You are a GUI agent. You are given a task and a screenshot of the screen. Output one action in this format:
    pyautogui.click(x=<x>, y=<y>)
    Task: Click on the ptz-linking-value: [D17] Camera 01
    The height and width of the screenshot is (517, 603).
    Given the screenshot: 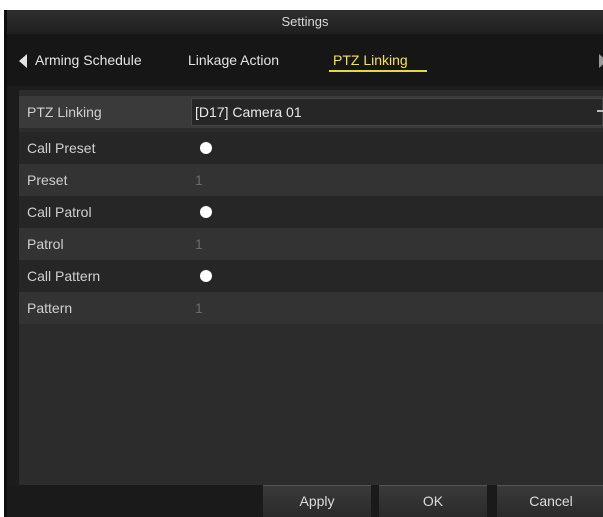 What is the action you would take?
    pyautogui.click(x=248, y=112)
    